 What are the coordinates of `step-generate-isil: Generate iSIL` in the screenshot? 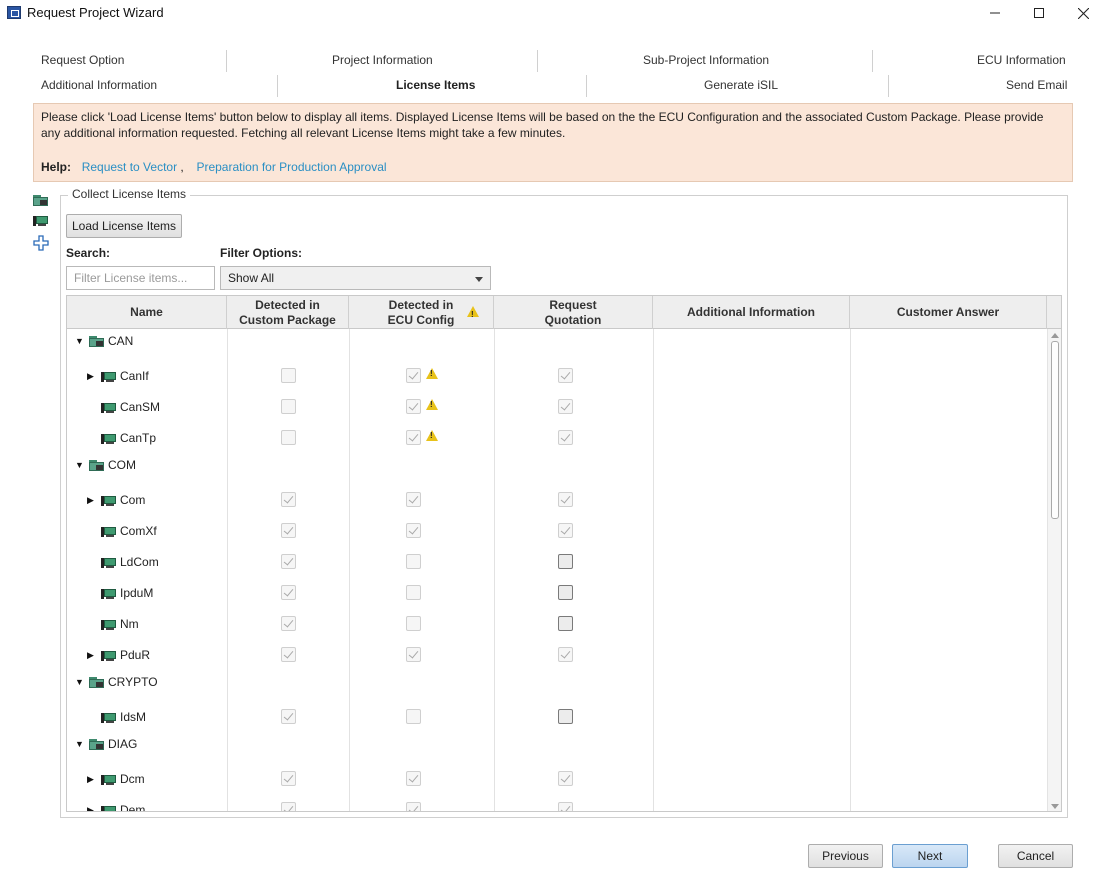 It's located at (741, 85).